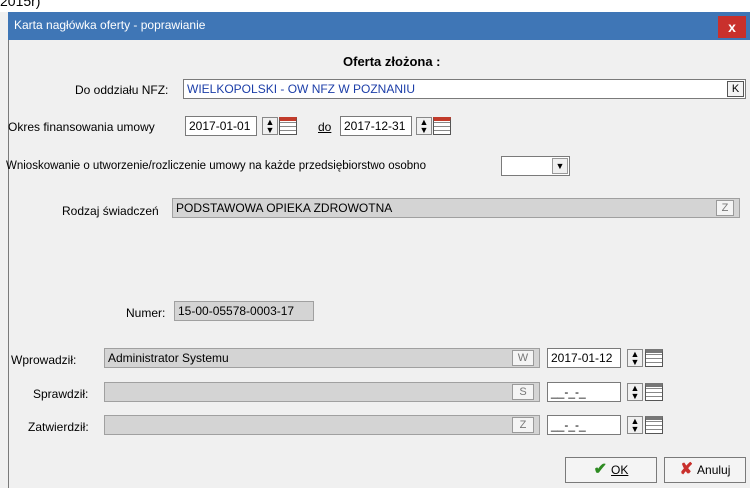  Describe the element at coordinates (635, 425) in the screenshot. I see `zatwierdzil-date-spinner: ▲ ▼` at that location.